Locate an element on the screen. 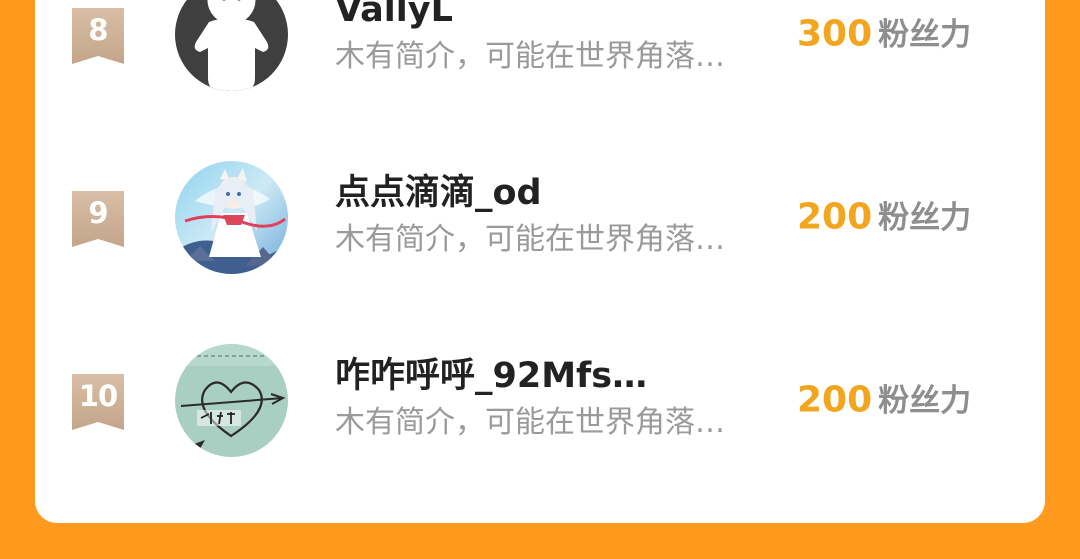  rank-number: 8 is located at coordinates (98, 30).